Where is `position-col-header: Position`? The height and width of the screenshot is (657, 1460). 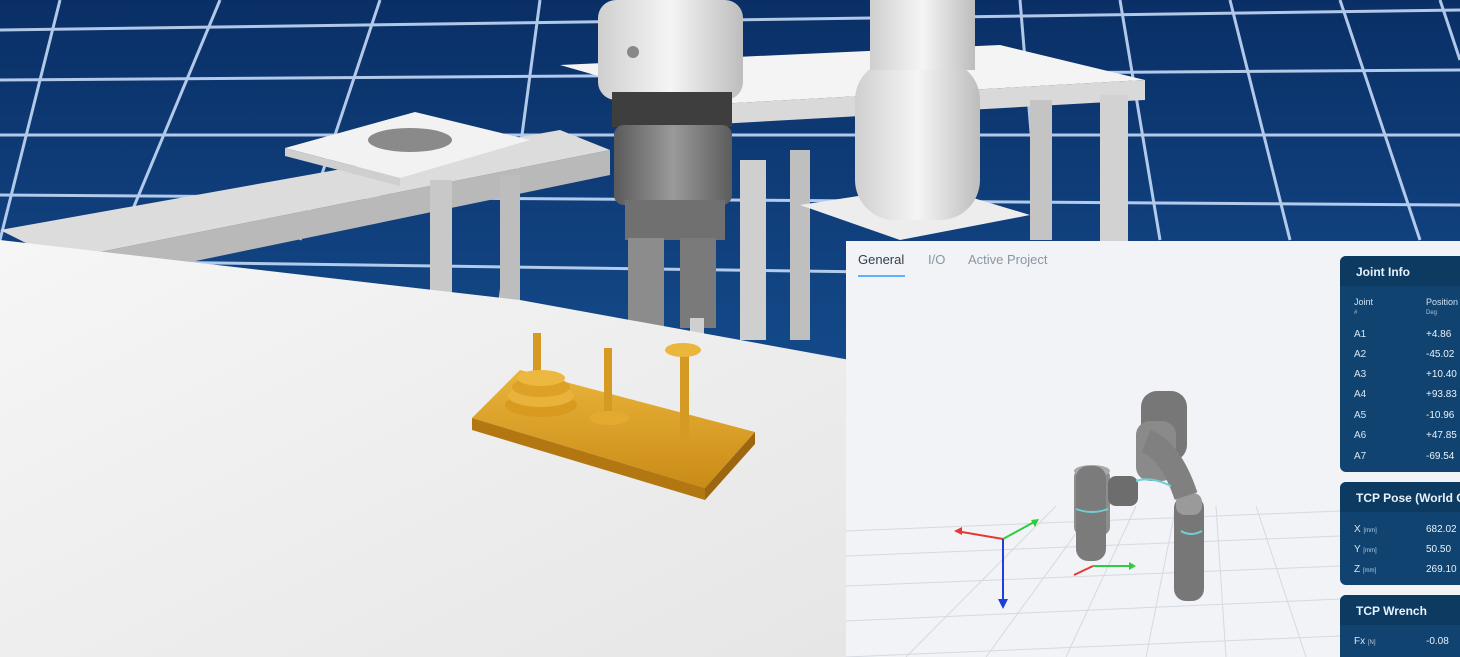
position-col-header: Position is located at coordinates (1442, 302).